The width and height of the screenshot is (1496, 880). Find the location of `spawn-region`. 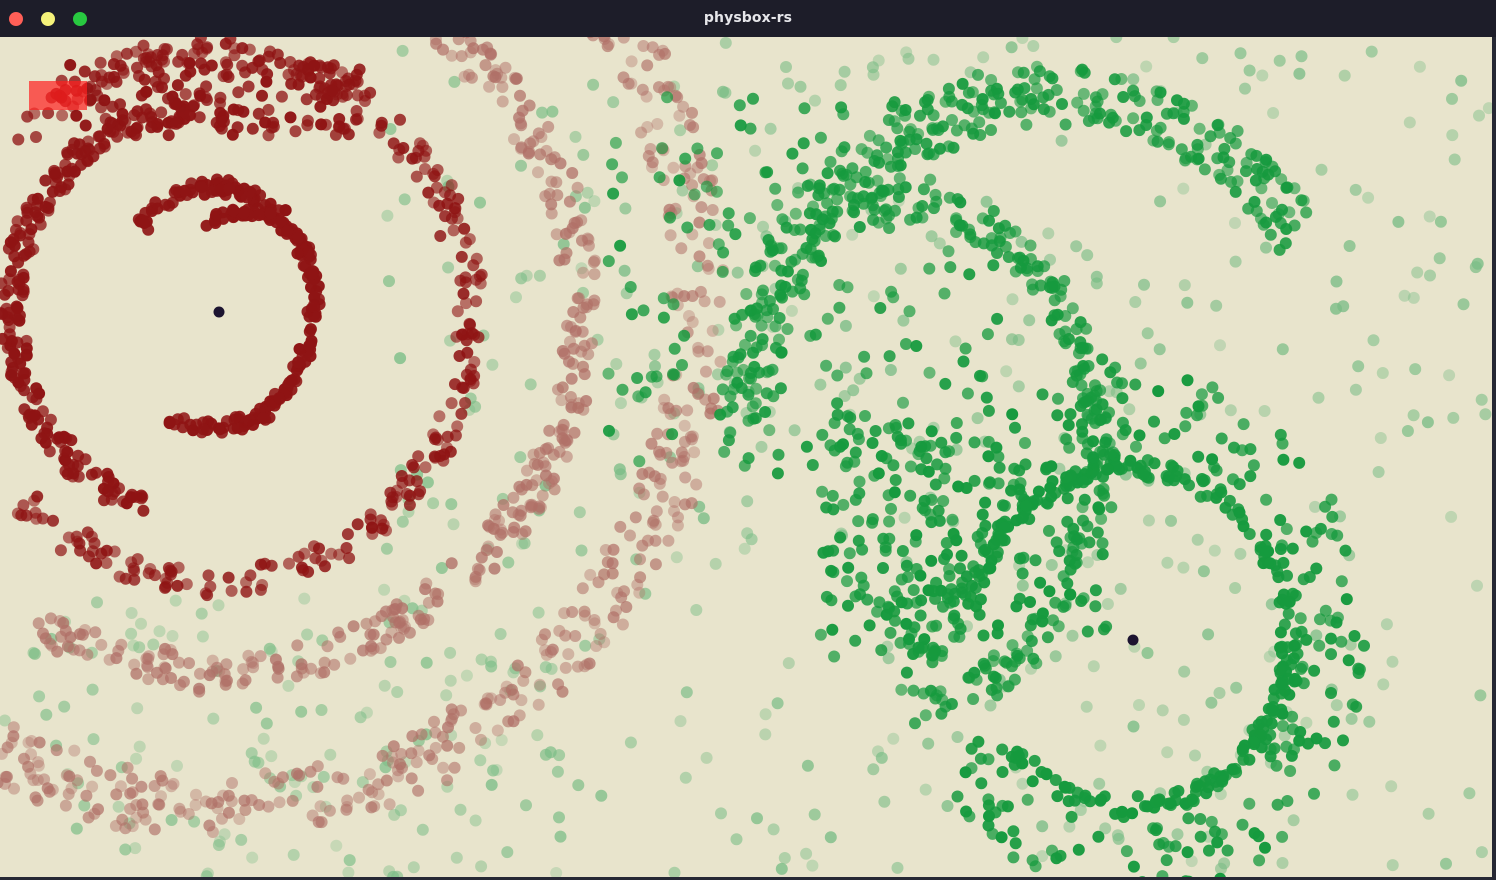

spawn-region is located at coordinates (58, 95).